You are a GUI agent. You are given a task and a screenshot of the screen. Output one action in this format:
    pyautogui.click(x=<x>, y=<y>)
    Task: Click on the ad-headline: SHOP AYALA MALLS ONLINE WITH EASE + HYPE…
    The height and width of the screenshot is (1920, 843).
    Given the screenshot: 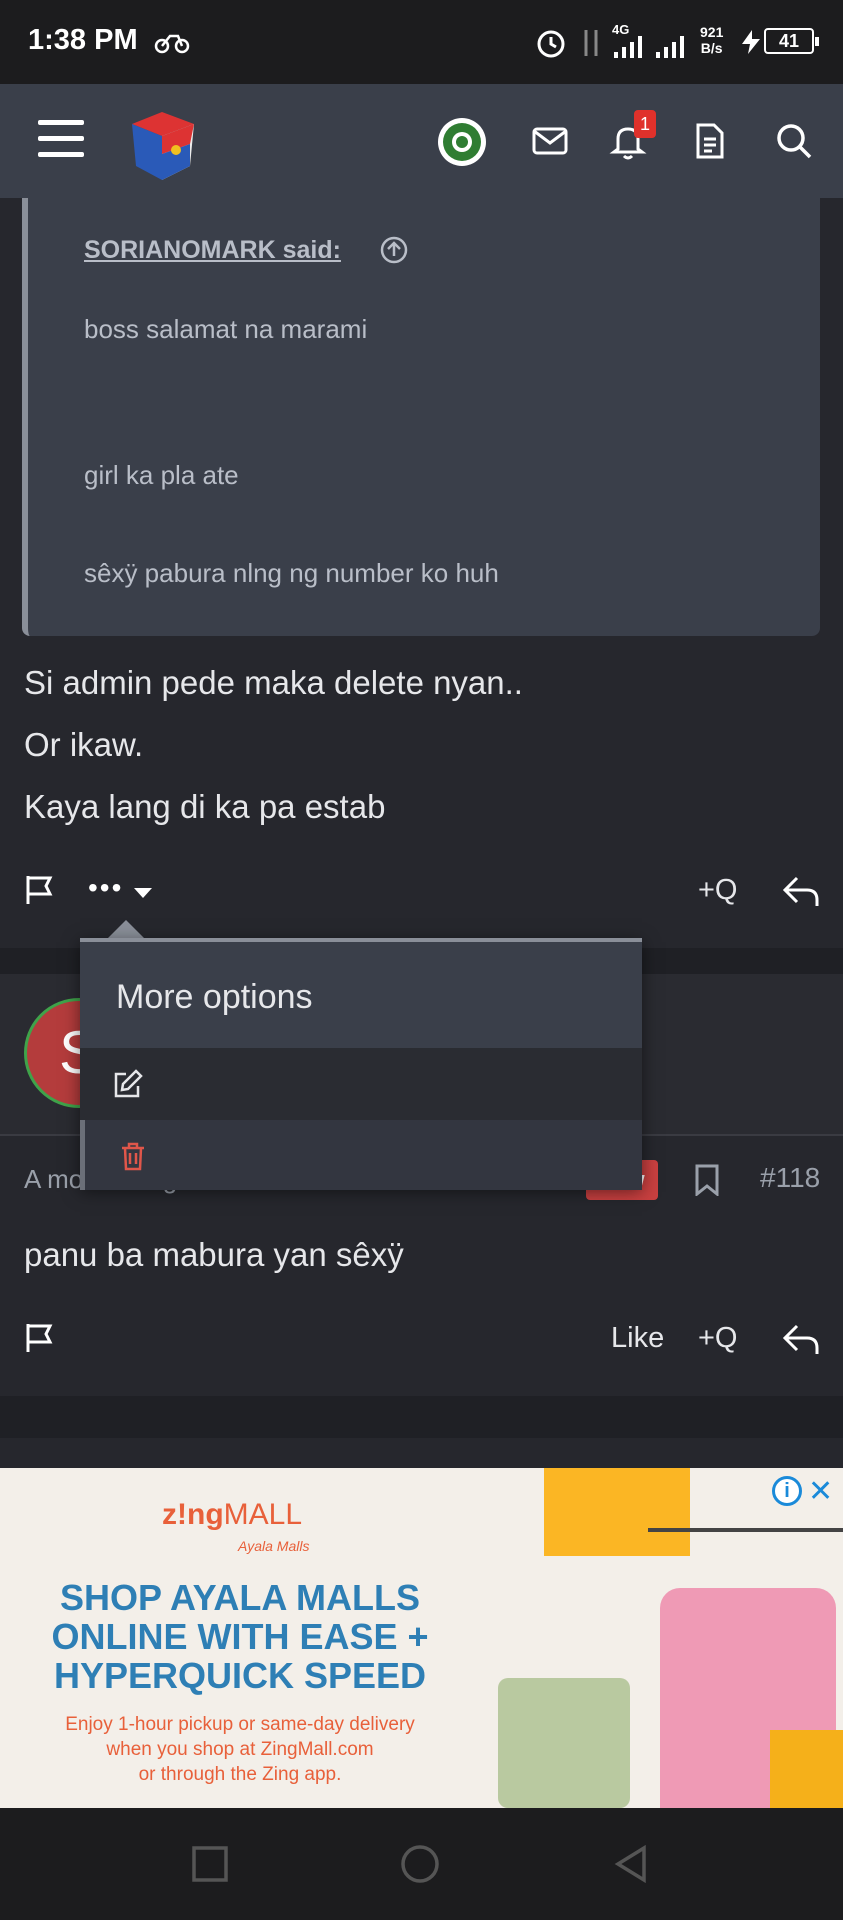 What is the action you would take?
    pyautogui.click(x=240, y=1636)
    